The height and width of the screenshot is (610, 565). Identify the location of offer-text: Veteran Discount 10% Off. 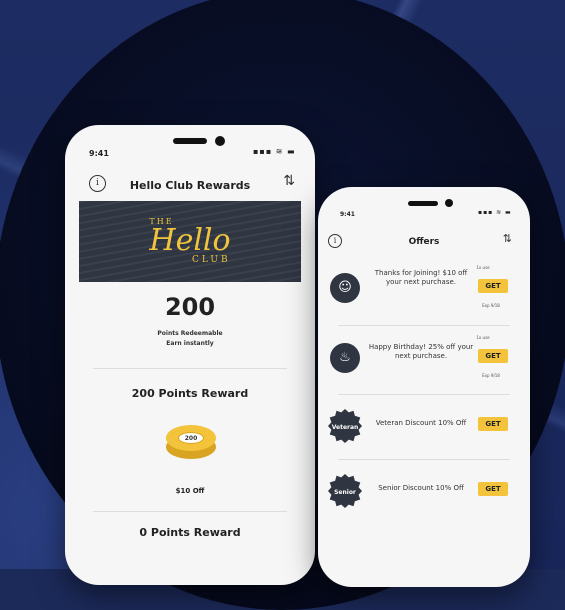
(421, 423).